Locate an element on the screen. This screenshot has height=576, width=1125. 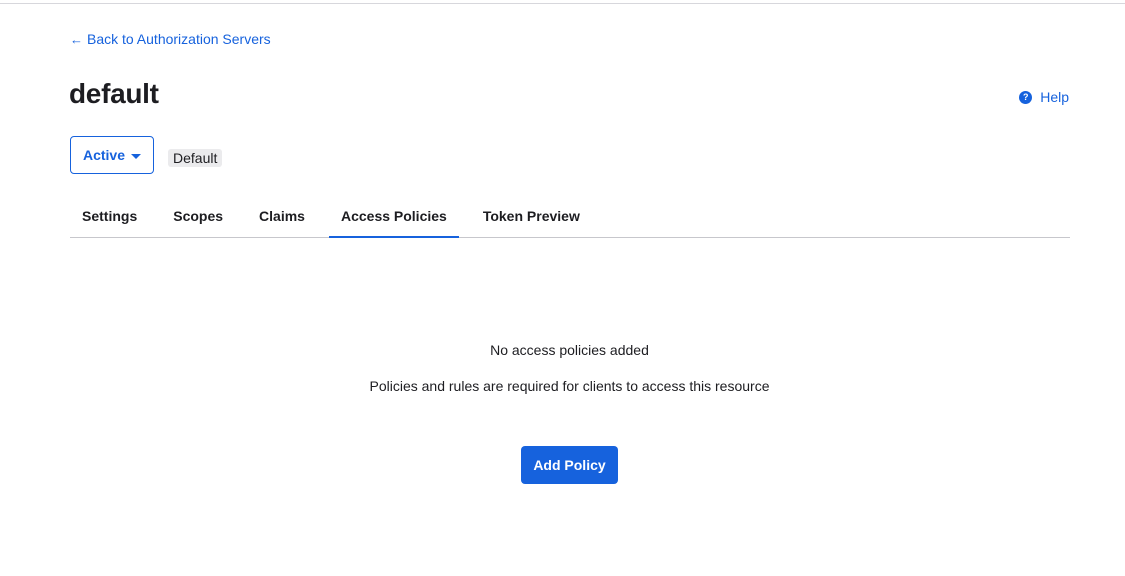
help-link: ? Help is located at coordinates (1044, 97).